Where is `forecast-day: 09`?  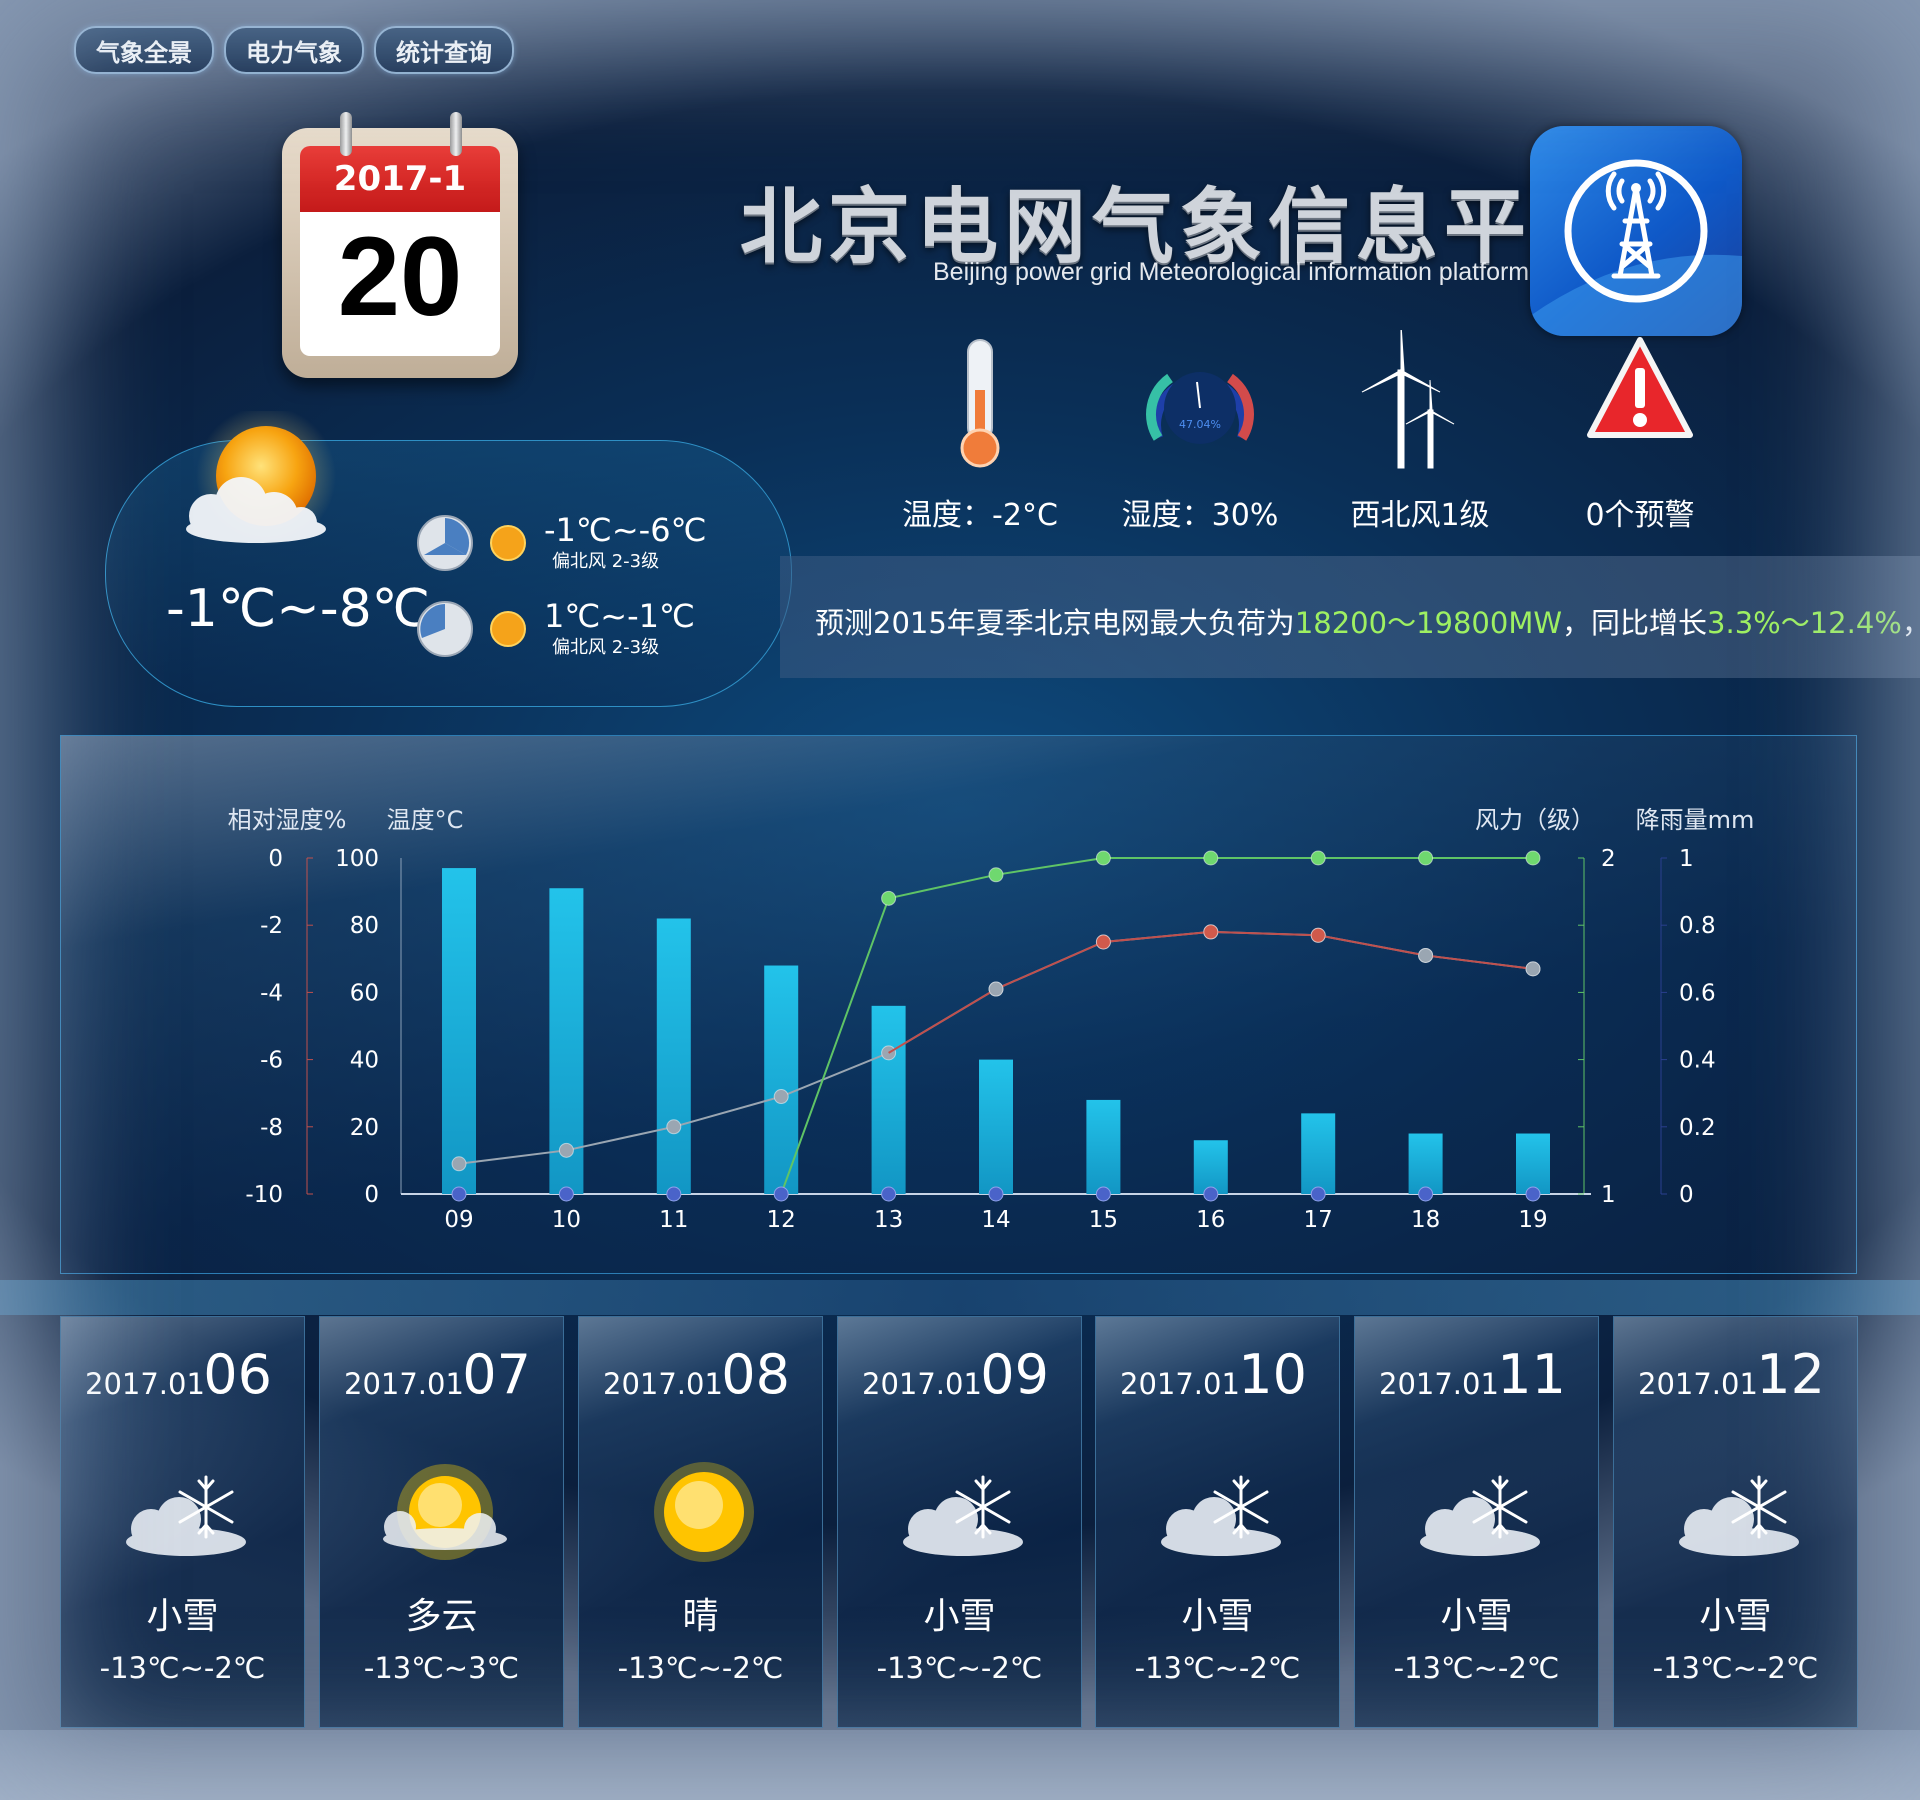 forecast-day: 09 is located at coordinates (1014, 1374).